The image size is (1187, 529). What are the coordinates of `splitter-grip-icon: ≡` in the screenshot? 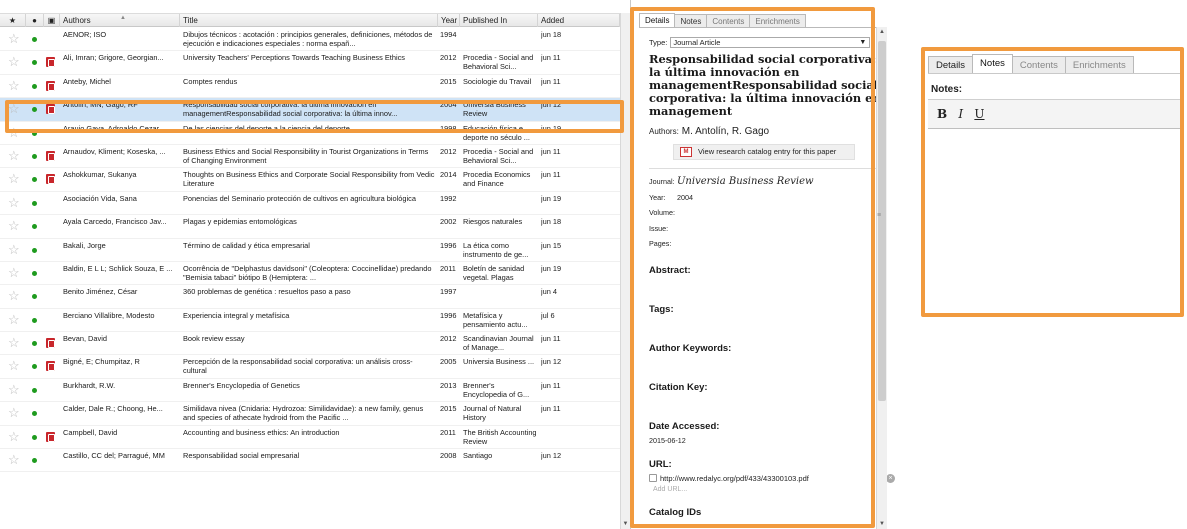 It's located at (879, 218).